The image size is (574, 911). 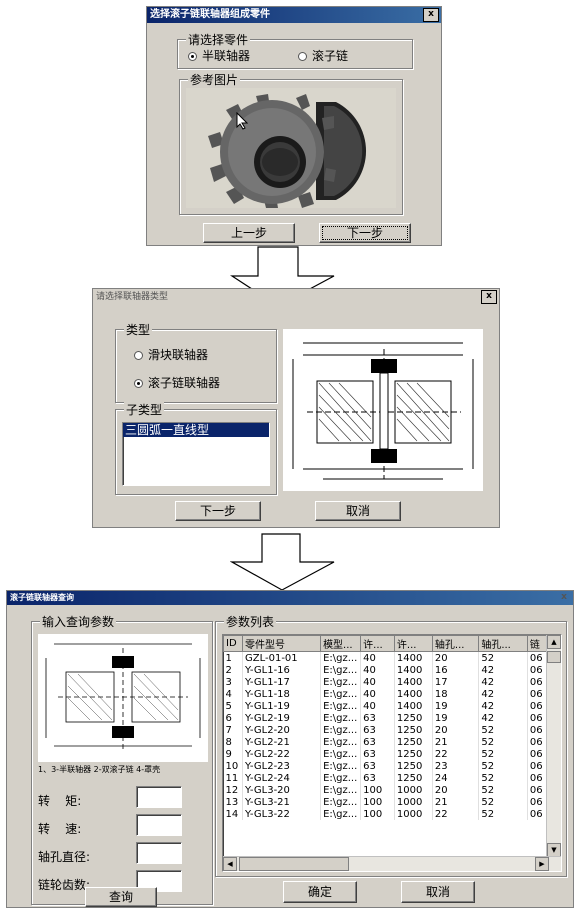 I want to click on dialog1-titlebar: 选择滚子链联轴器组成零件 x, so click(x=294, y=15).